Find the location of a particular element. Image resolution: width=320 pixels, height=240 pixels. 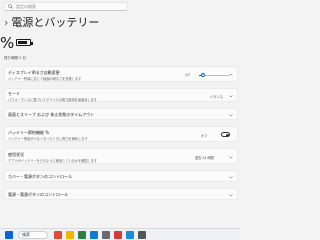

power-mode-card: モード パフォーマンスに基づいてデバイスの電力使用を最適化します バランス is located at coordinates (121, 95).